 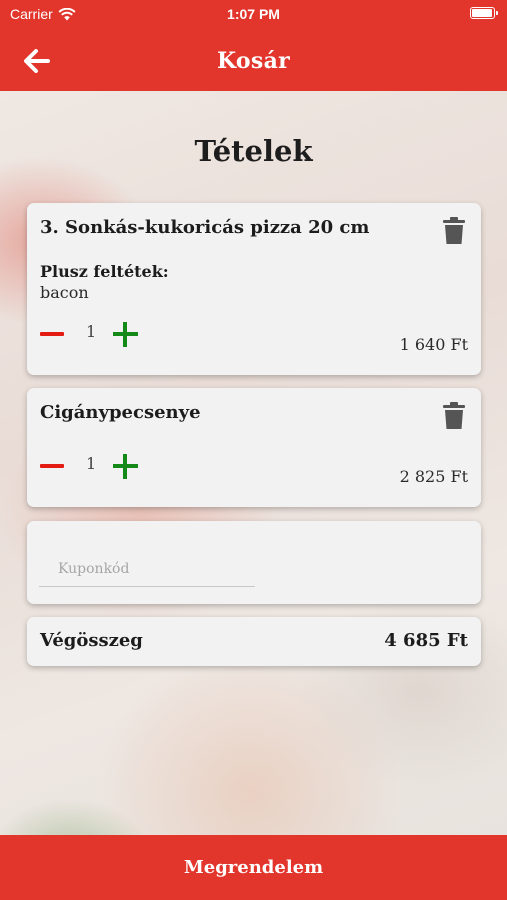 I want to click on top-bar: Carrier 1:07 PM Kosár, so click(x=253, y=45).